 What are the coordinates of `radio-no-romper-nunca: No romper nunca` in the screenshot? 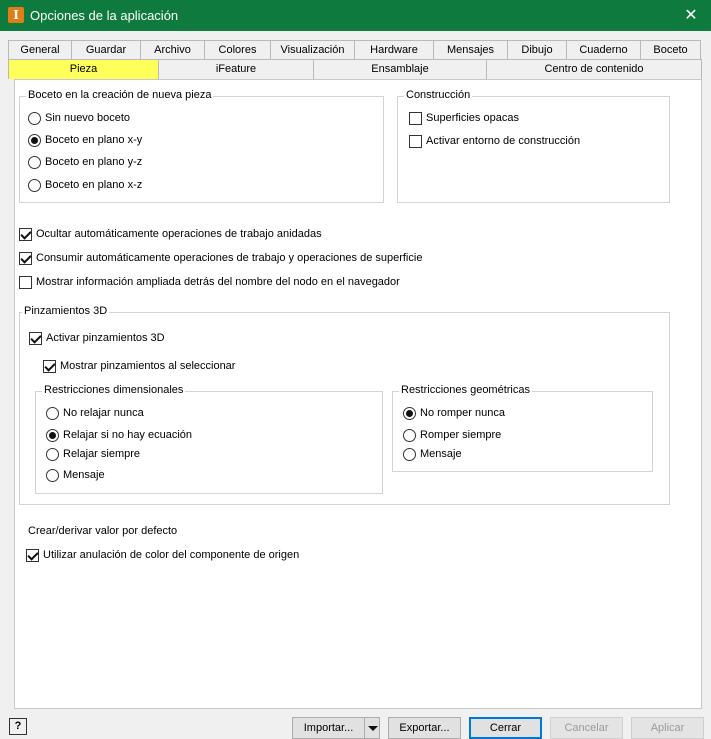 It's located at (454, 413).